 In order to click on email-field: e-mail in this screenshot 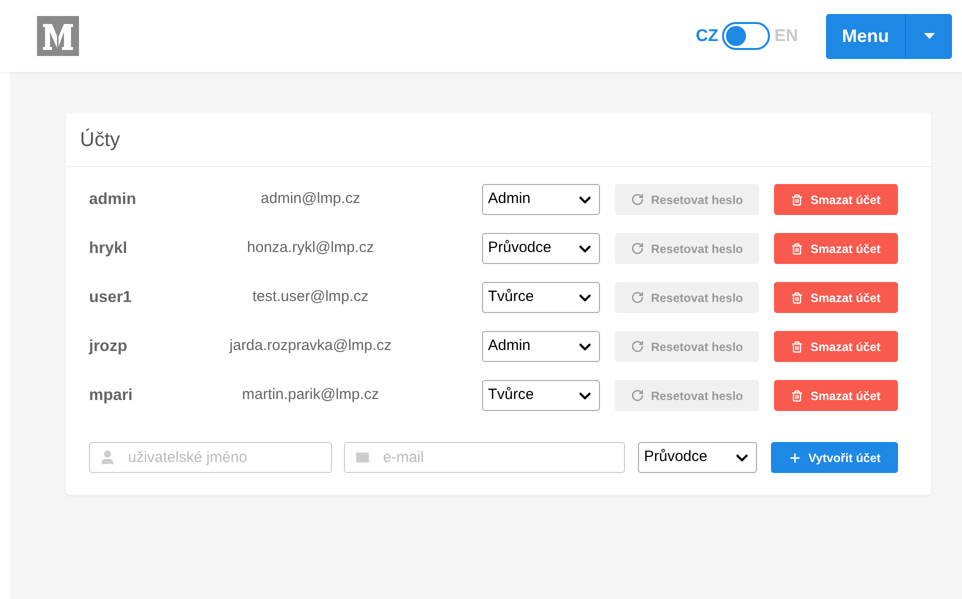, I will do `click(484, 457)`.